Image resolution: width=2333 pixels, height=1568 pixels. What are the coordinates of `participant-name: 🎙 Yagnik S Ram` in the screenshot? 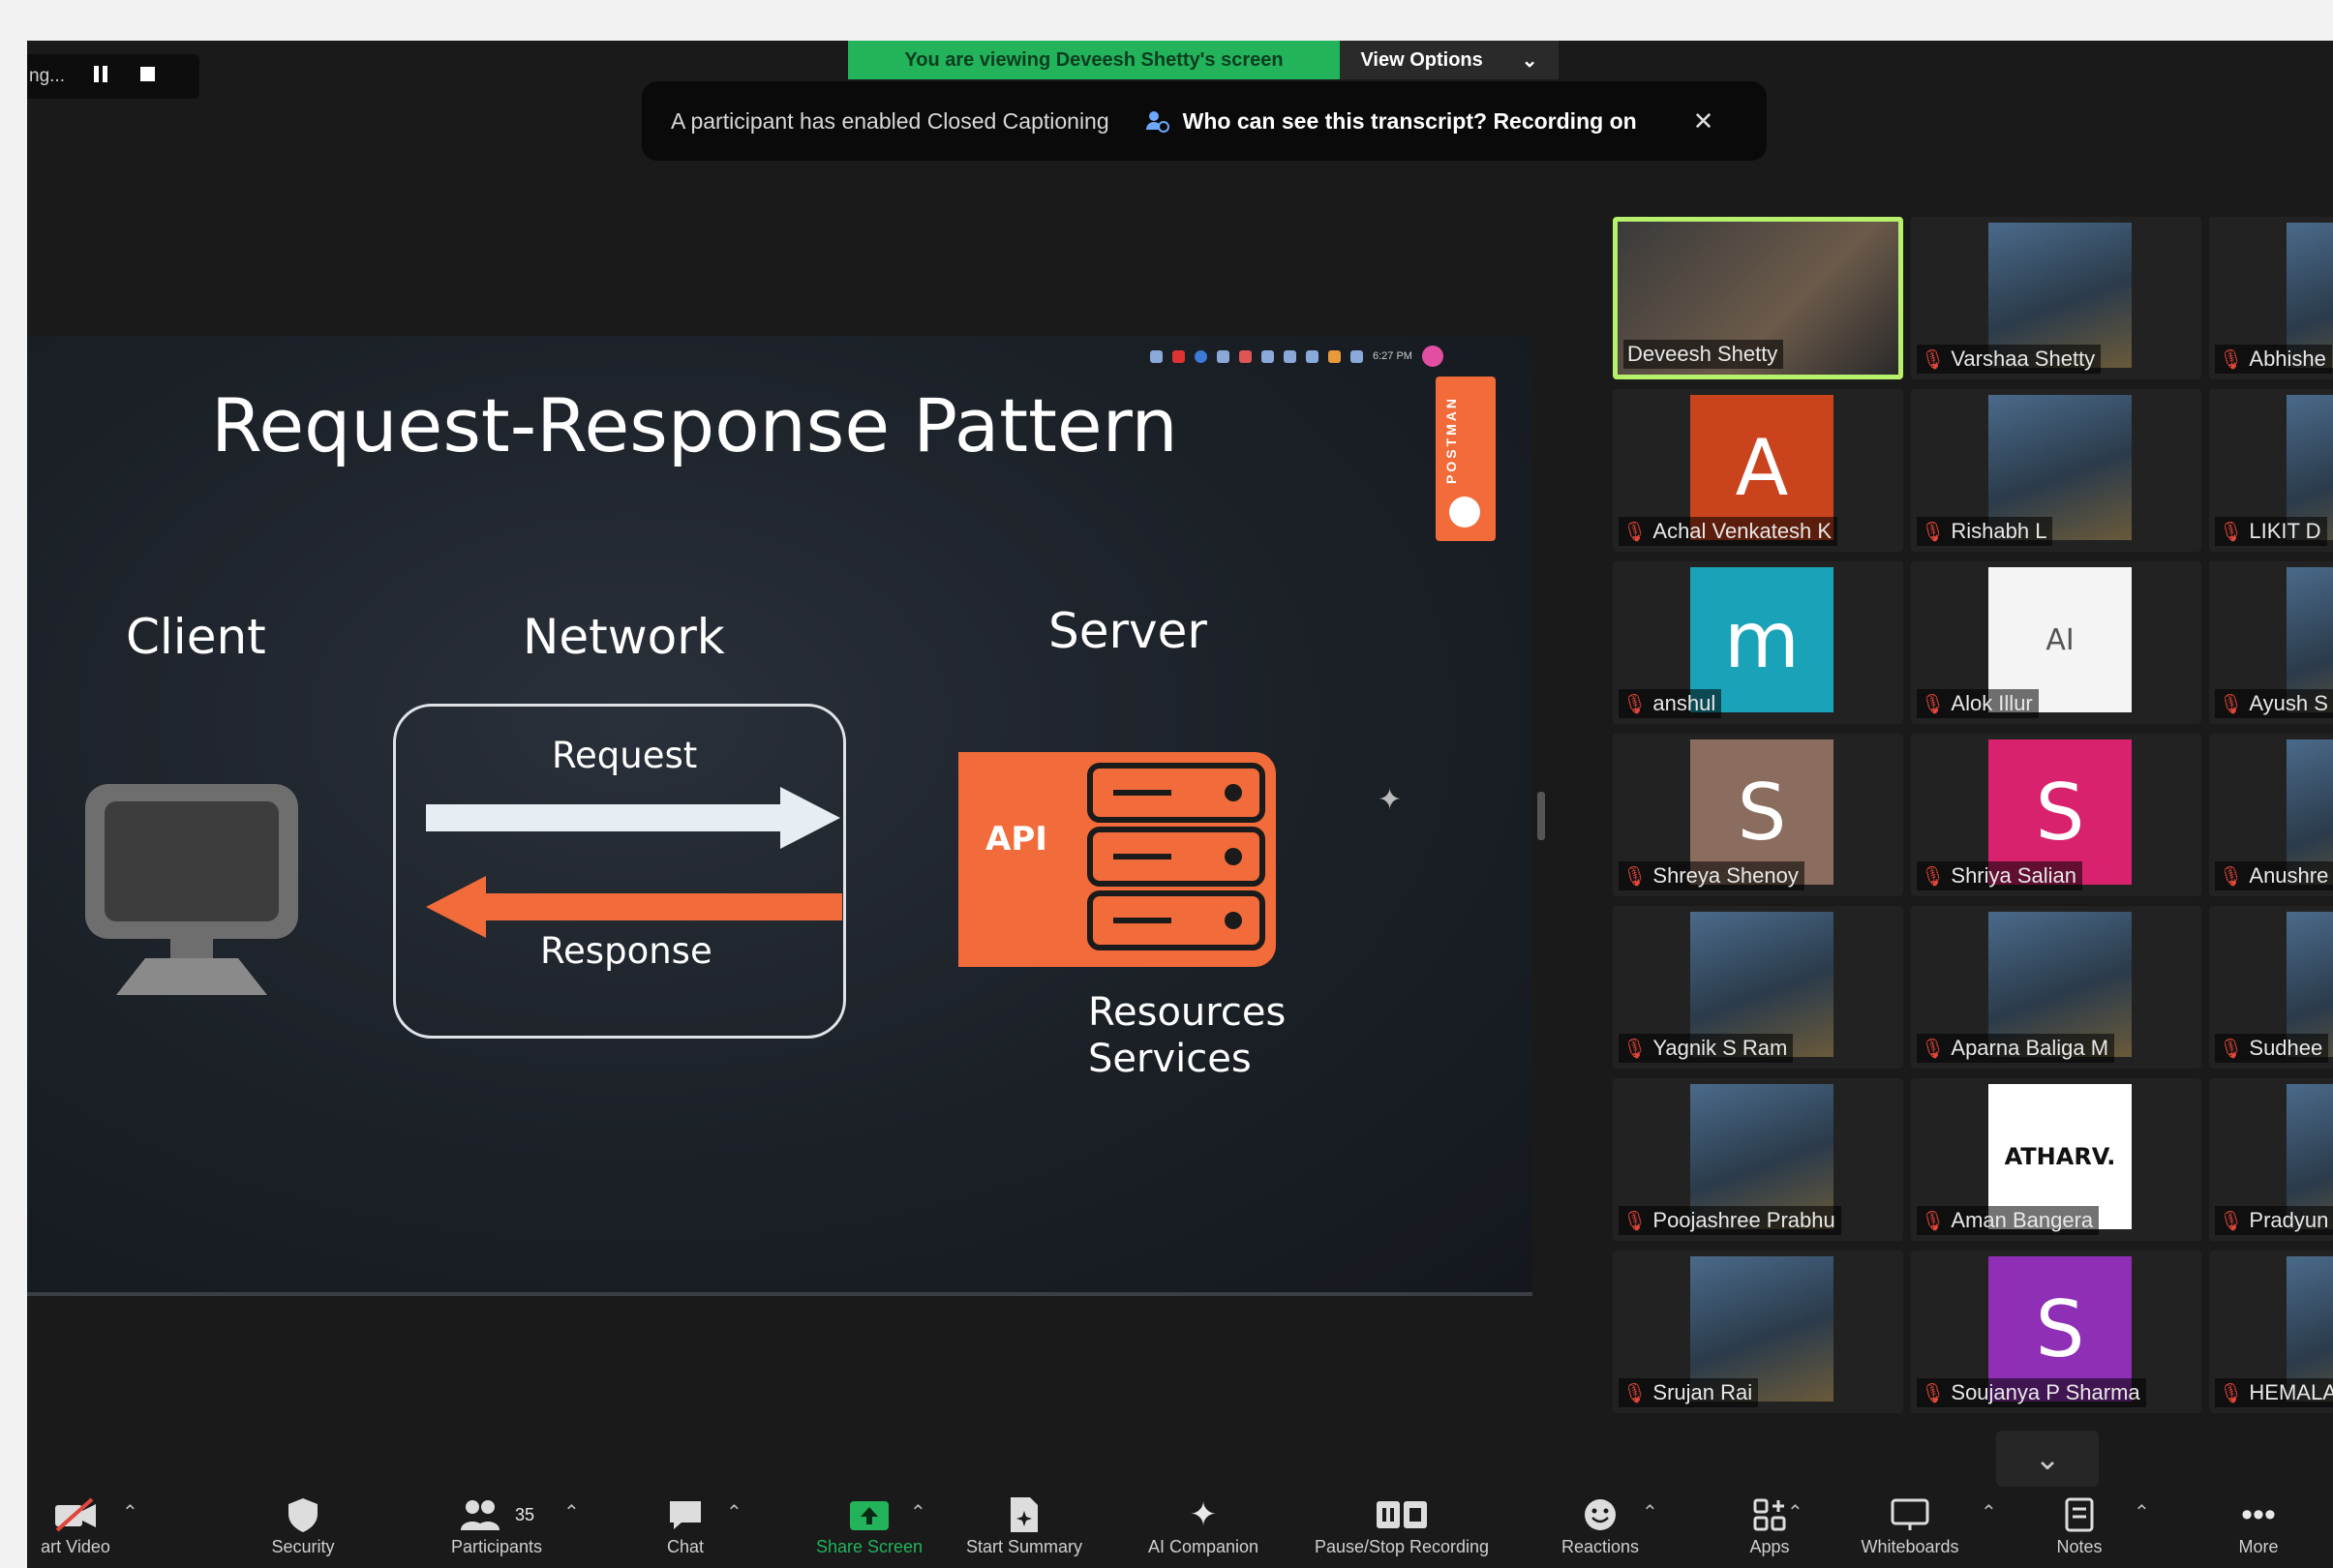 It's located at (1706, 1048).